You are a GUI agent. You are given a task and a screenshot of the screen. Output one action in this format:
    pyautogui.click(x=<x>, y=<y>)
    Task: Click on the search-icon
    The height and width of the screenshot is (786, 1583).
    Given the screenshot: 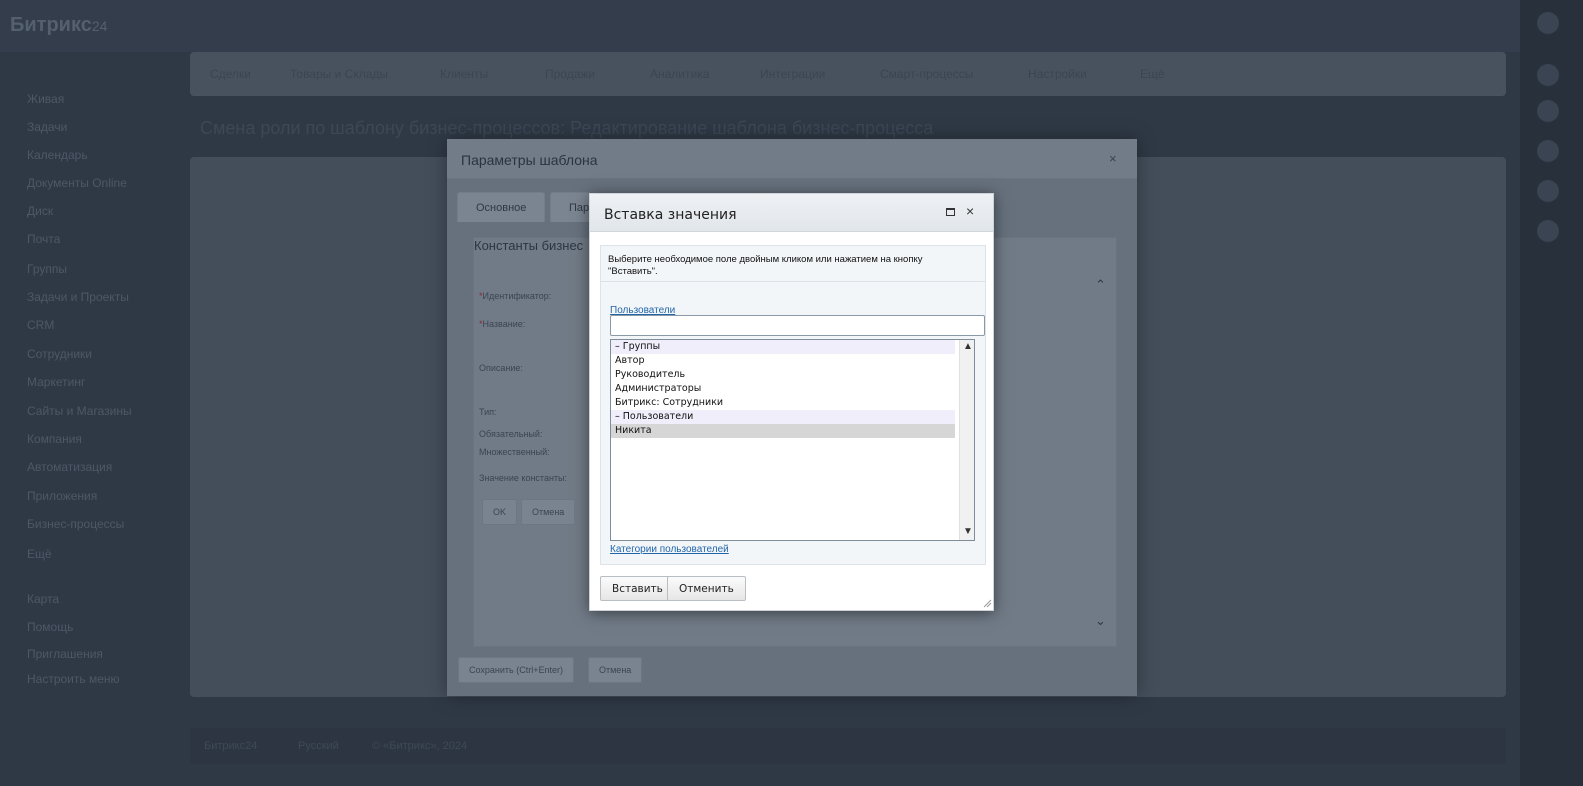 What is the action you would take?
    pyautogui.click(x=1548, y=151)
    